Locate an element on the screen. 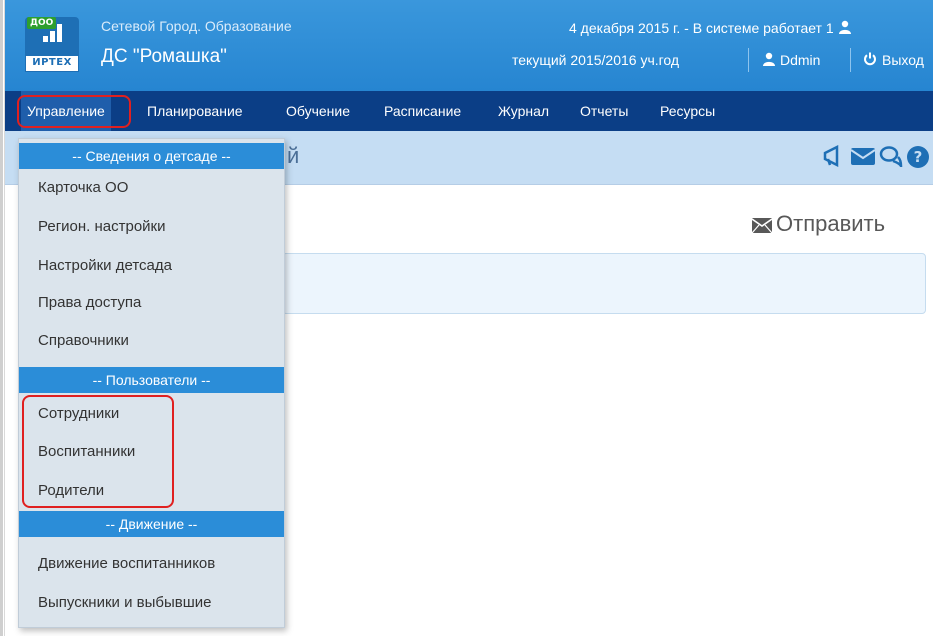  dropdown-item-directories: Справочники is located at coordinates (83, 340).